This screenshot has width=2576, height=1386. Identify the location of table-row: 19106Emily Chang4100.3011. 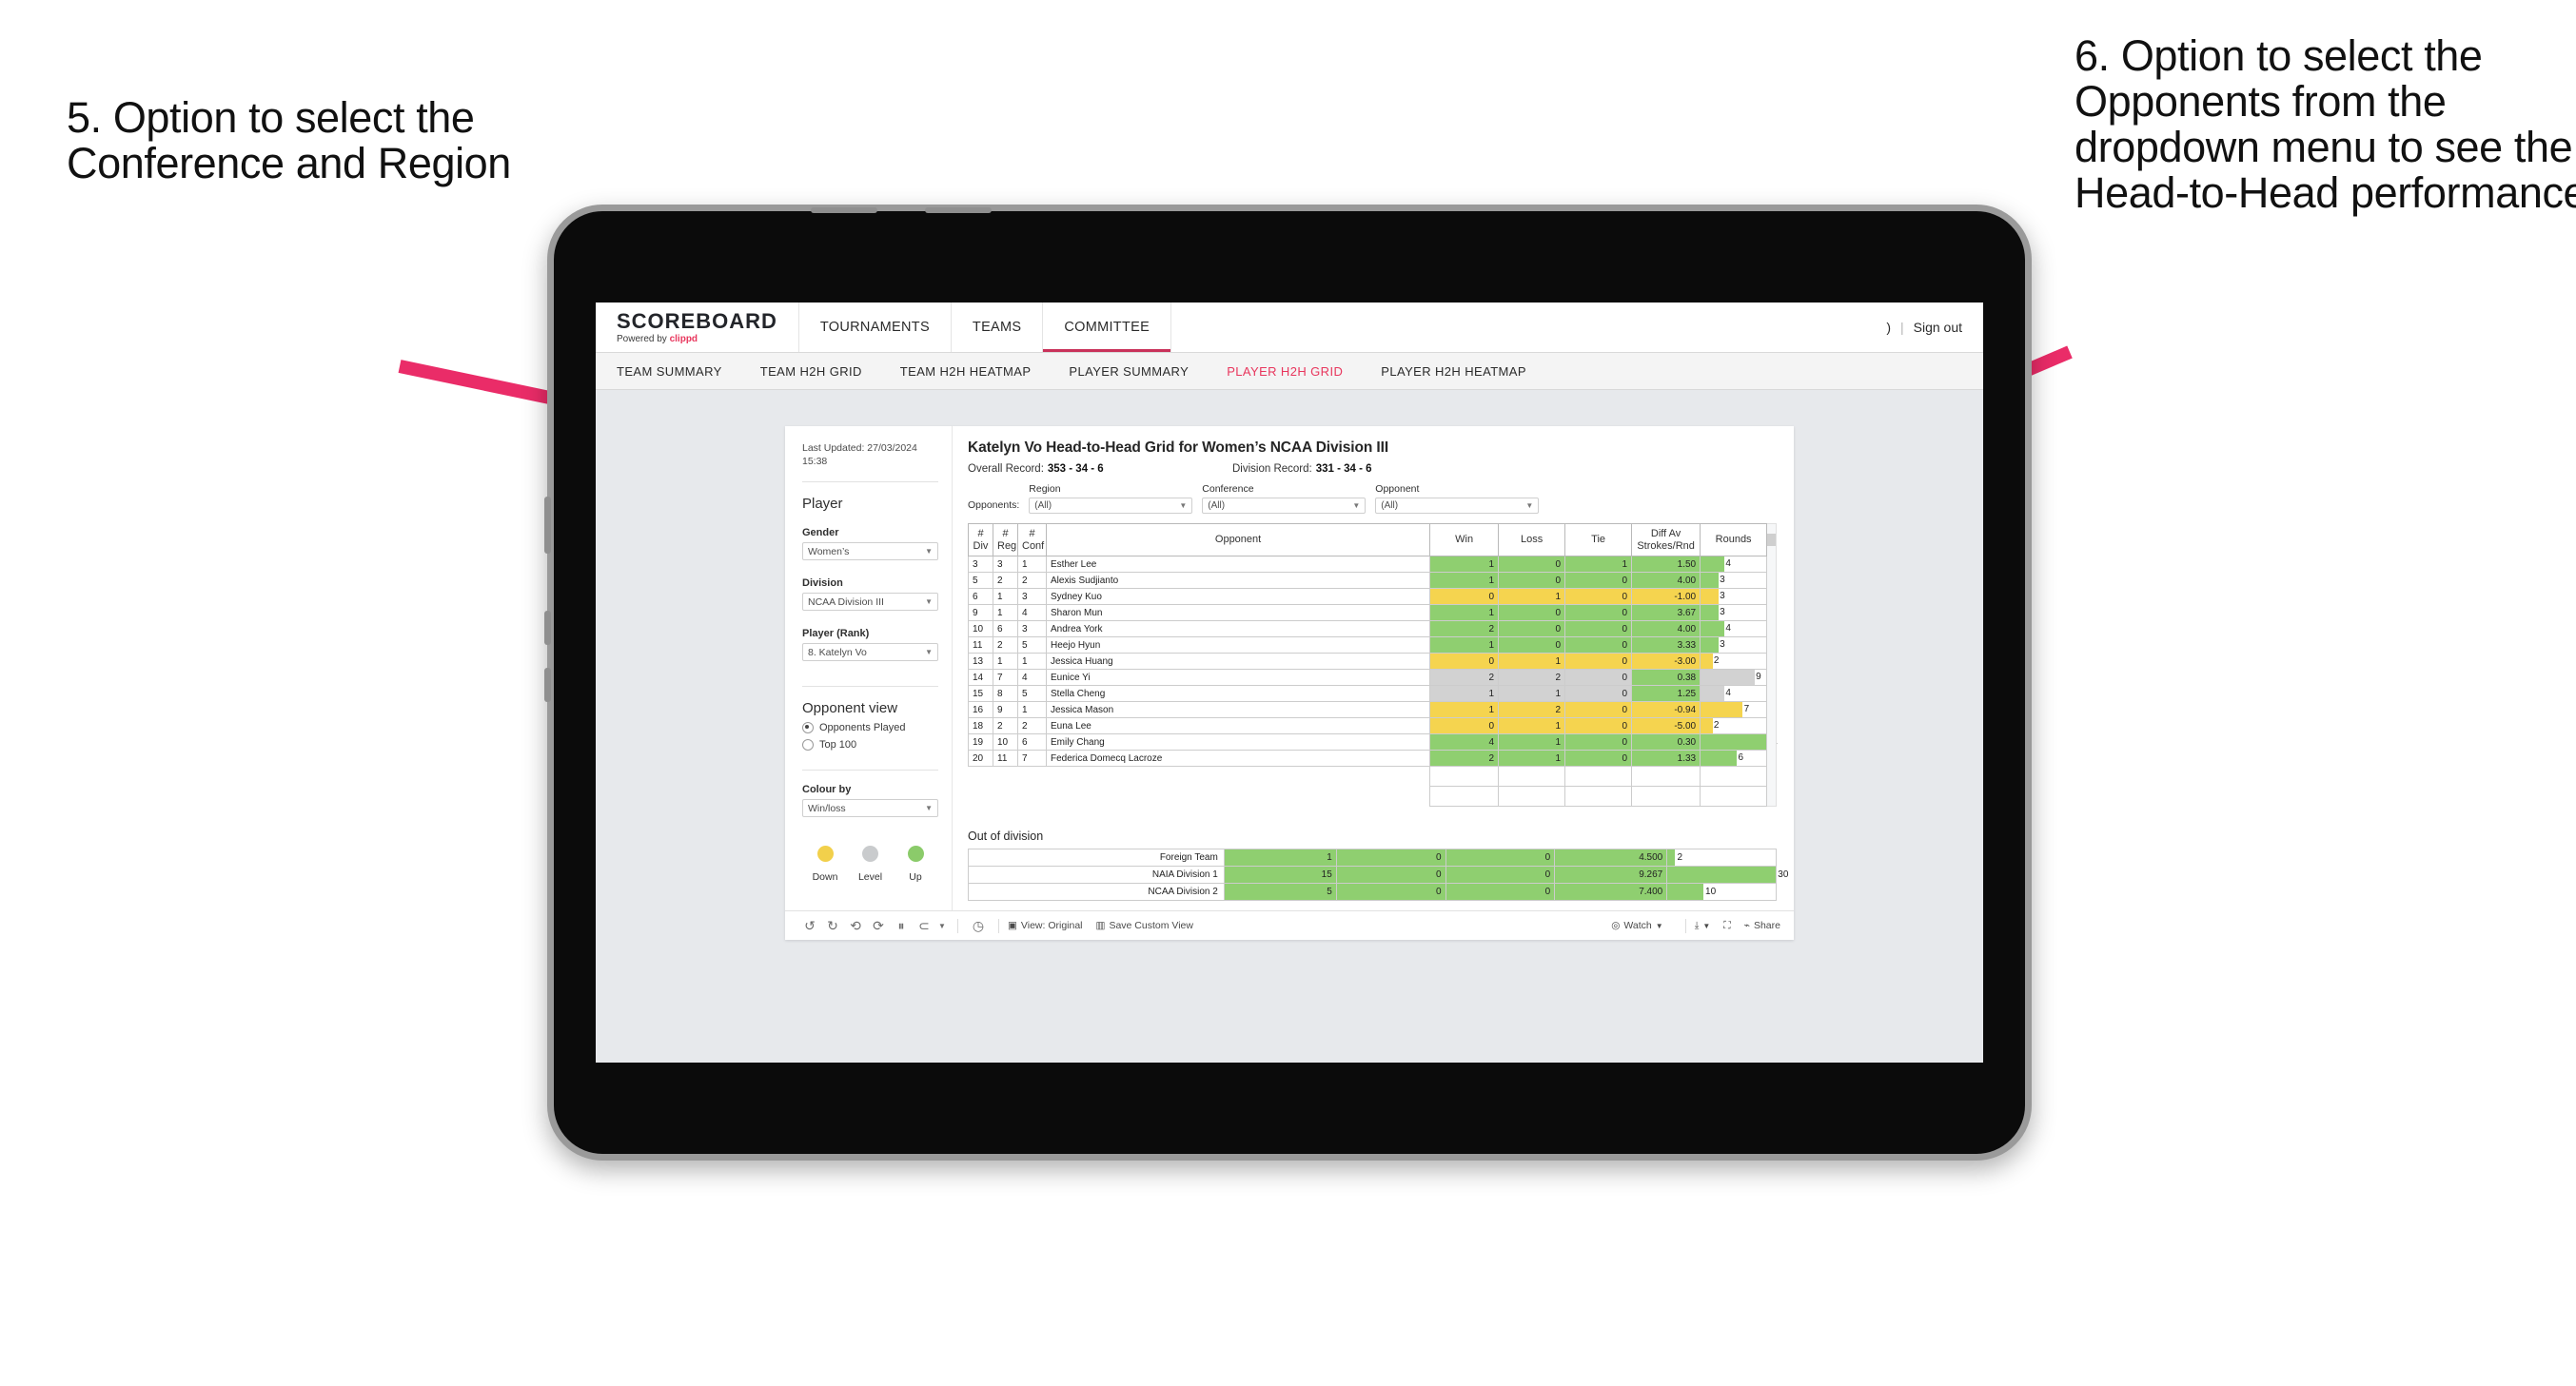
(1373, 742).